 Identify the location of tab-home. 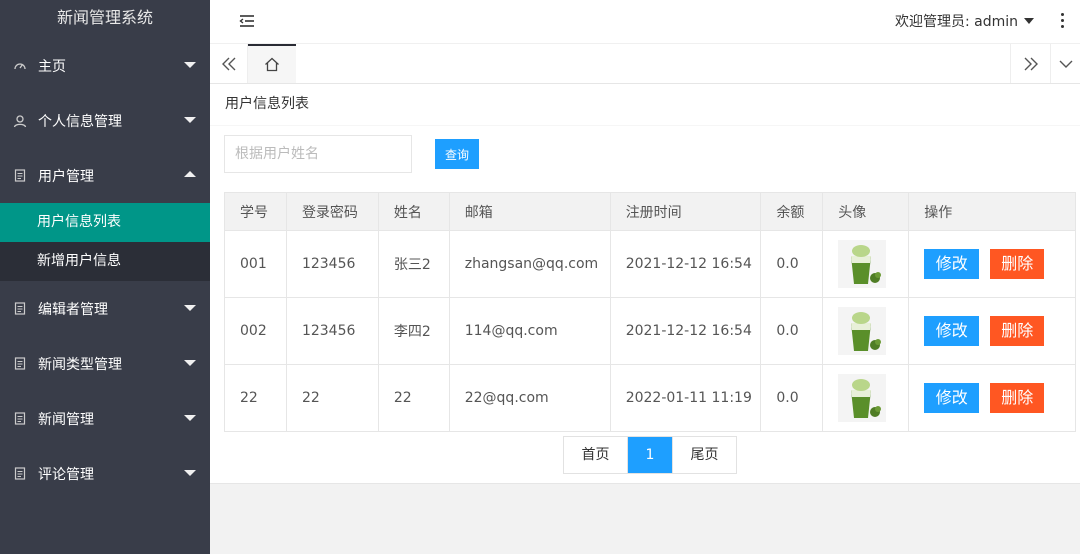
(272, 63).